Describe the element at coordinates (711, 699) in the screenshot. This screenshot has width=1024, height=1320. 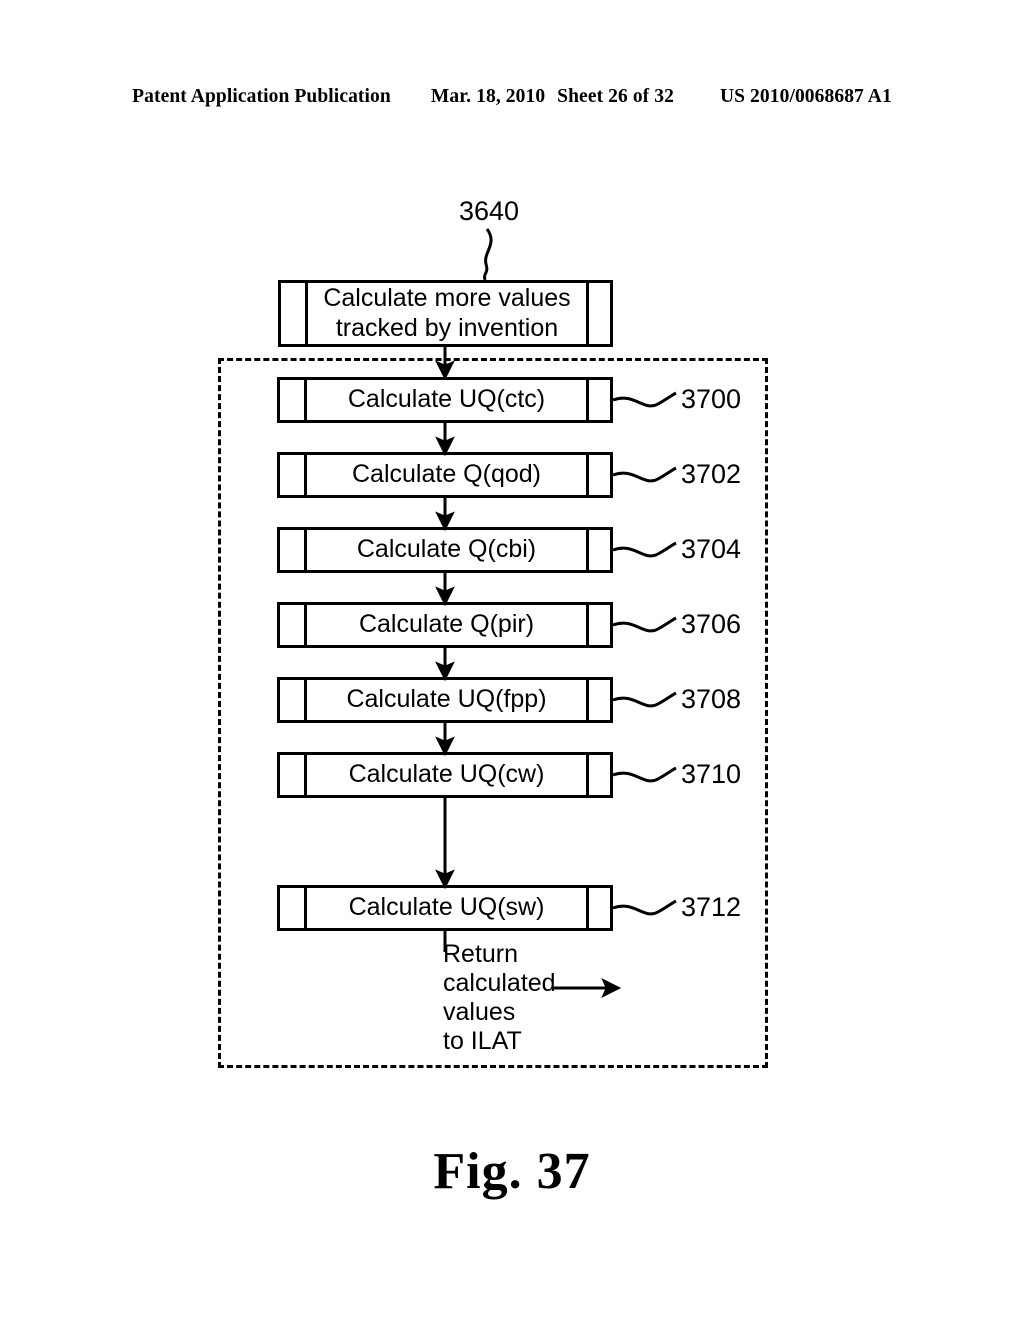
I see `reference-numeral-3708: 3708` at that location.